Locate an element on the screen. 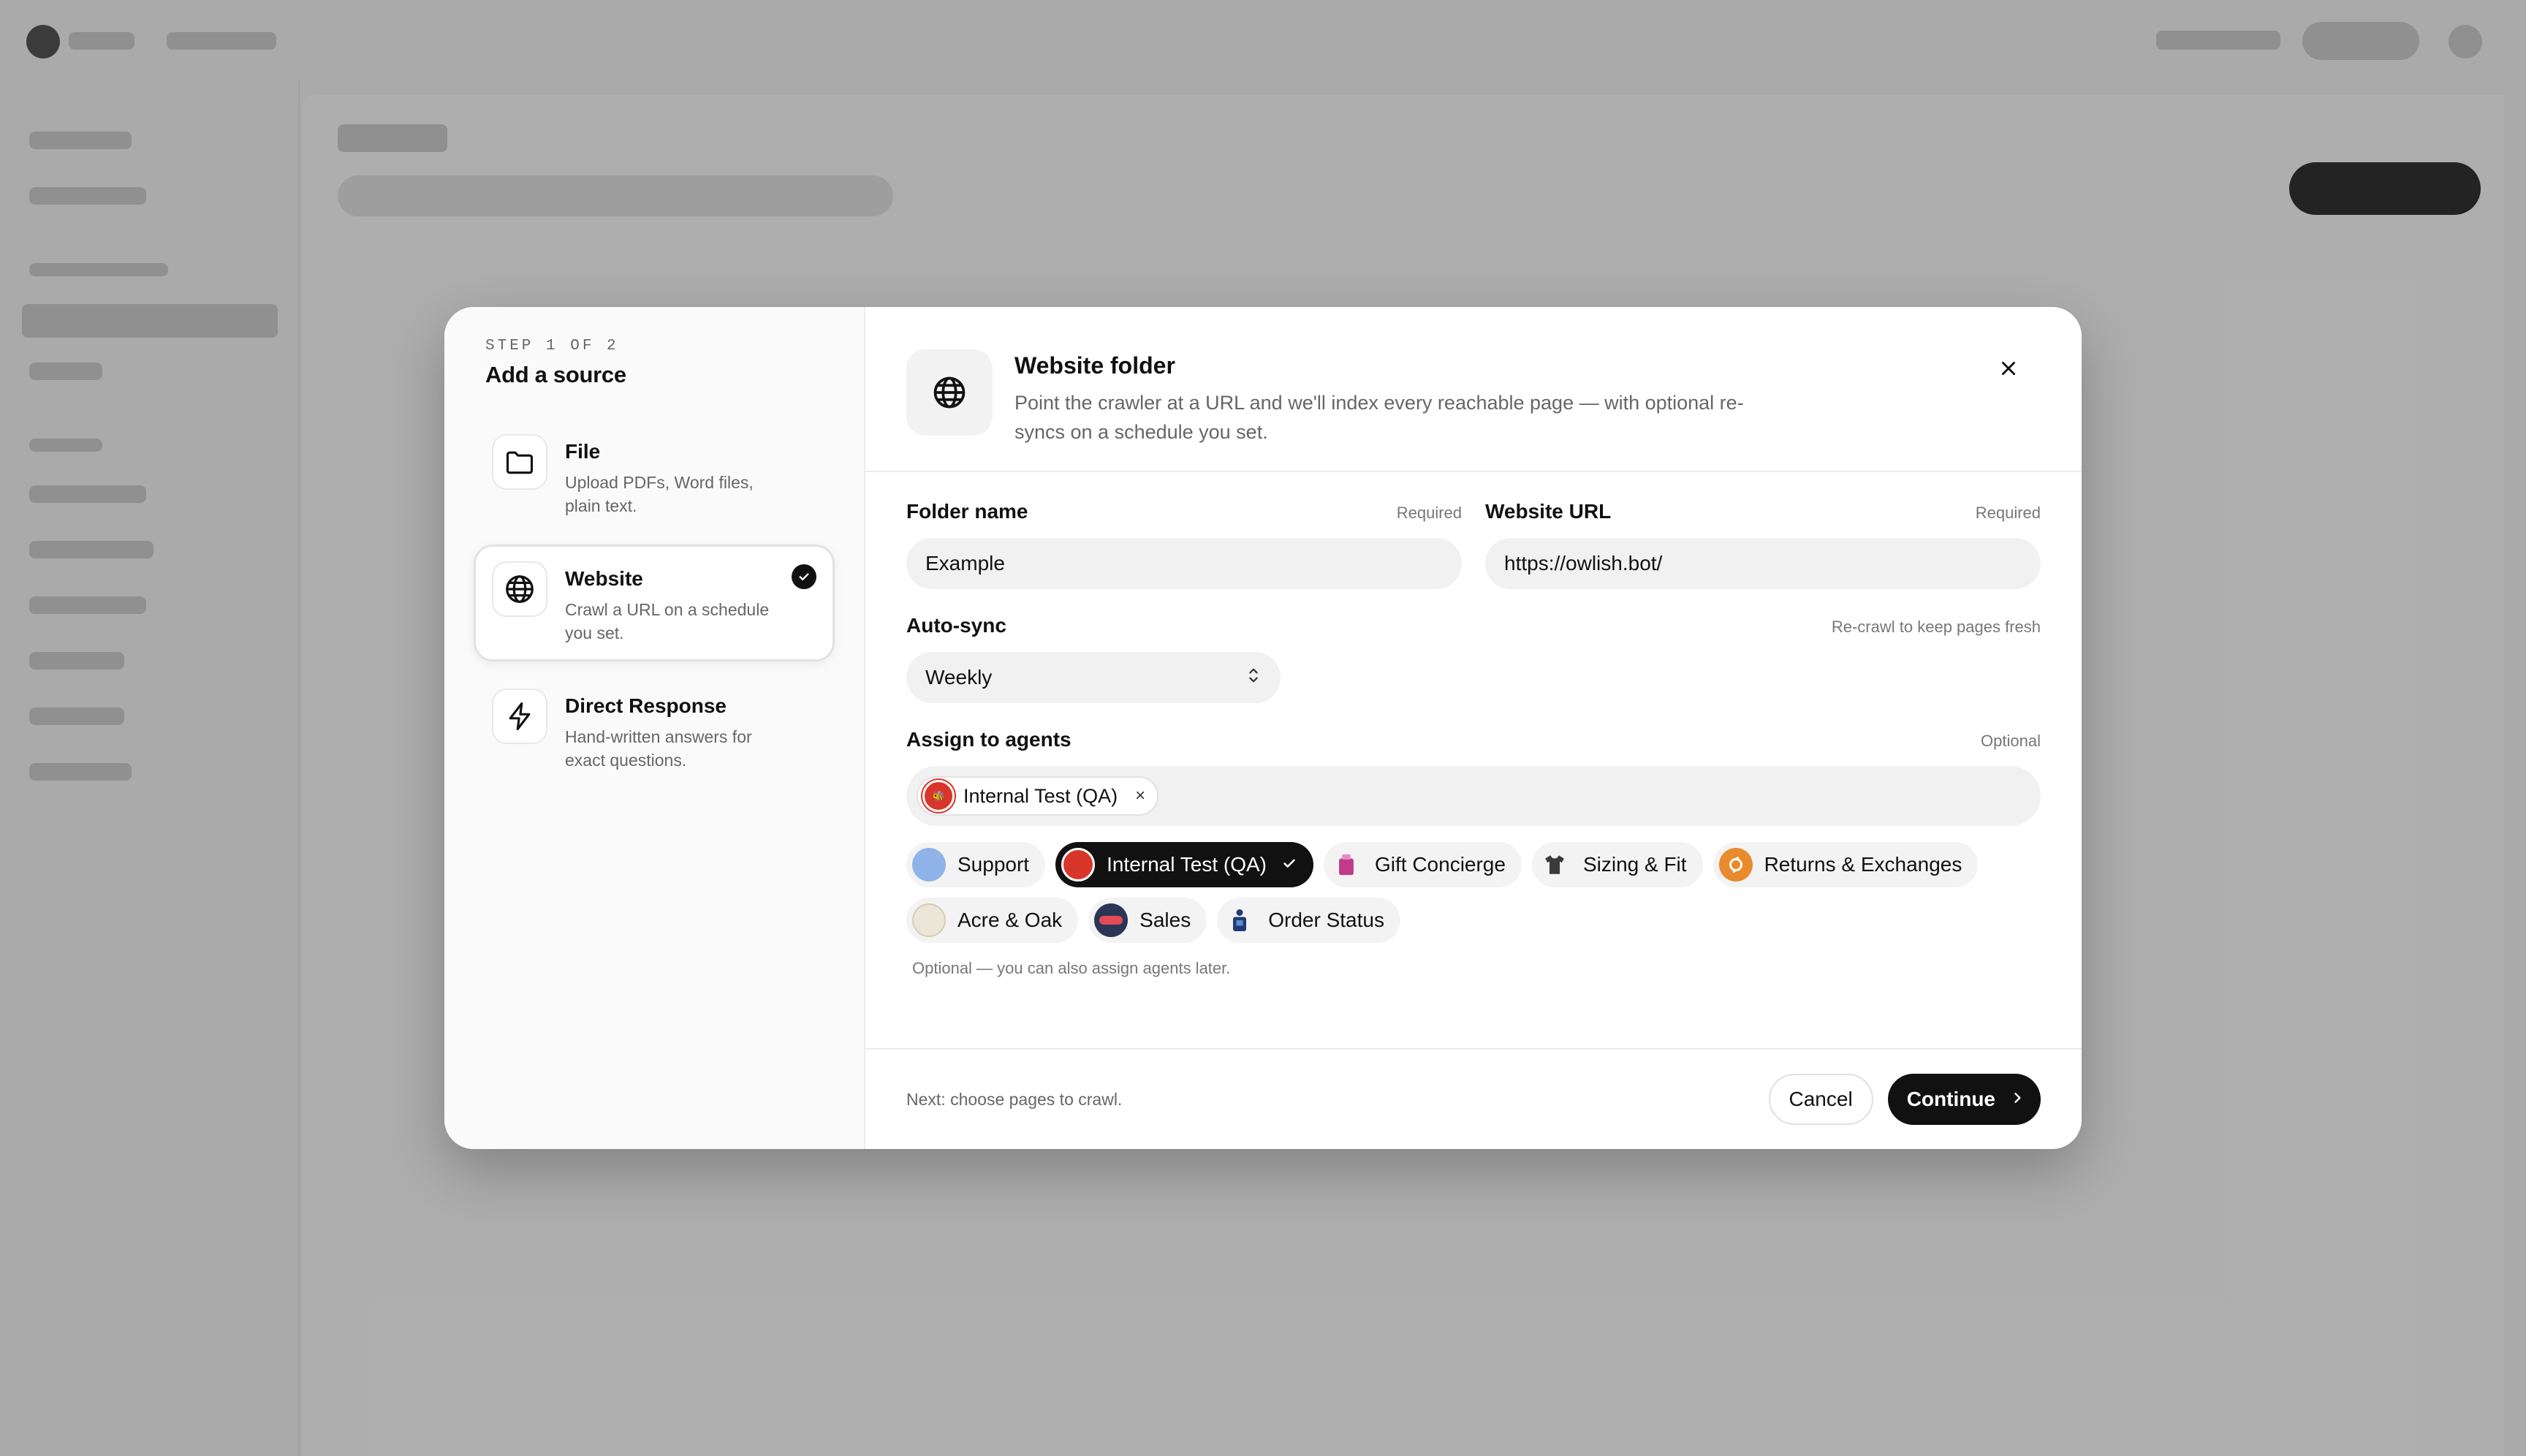 This screenshot has height=1456, width=2526. agent-chip-support: Support is located at coordinates (976, 864).